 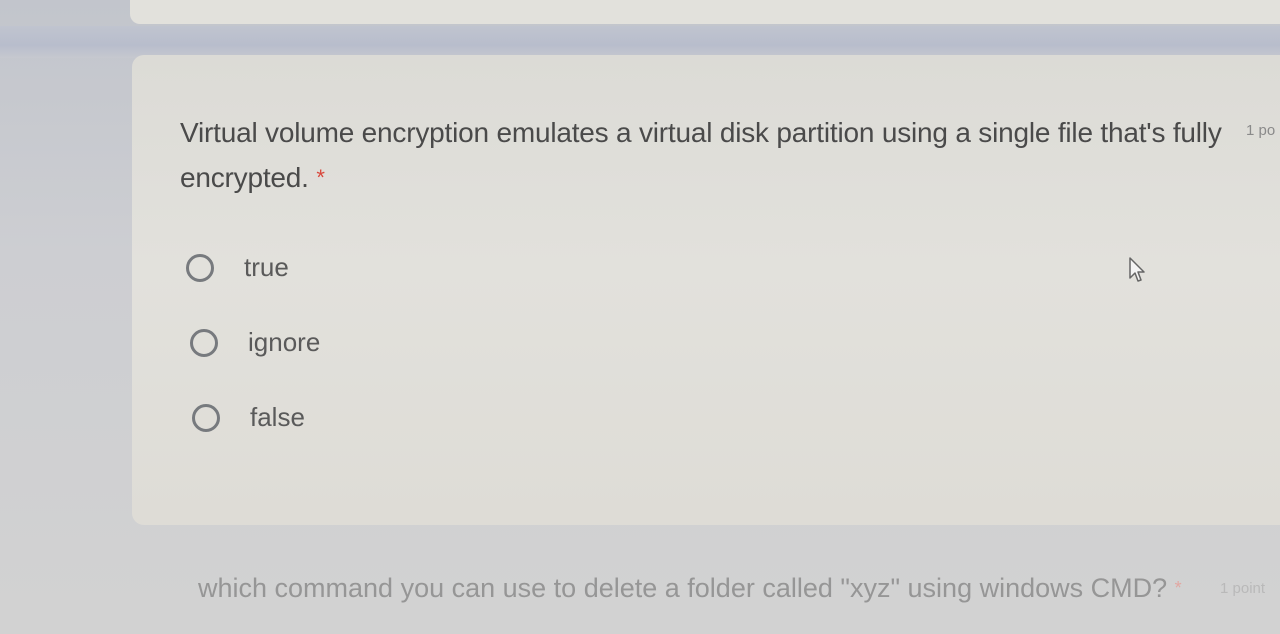 What do you see at coordinates (284, 342) in the screenshot?
I see `option-label: ignore` at bounding box center [284, 342].